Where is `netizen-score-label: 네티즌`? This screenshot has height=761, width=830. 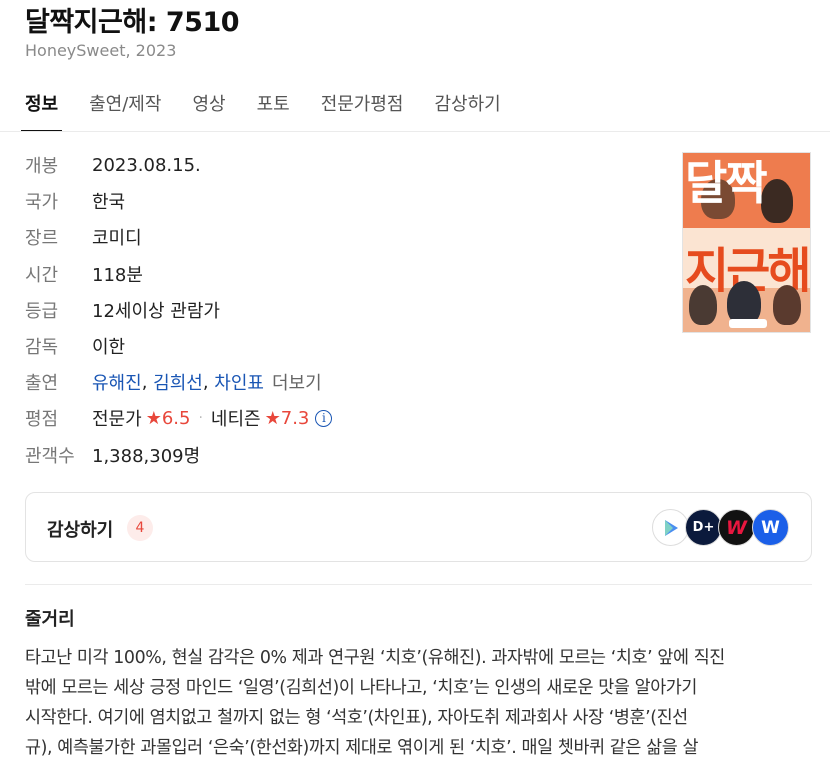 netizen-score-label: 네티즌 is located at coordinates (235, 419).